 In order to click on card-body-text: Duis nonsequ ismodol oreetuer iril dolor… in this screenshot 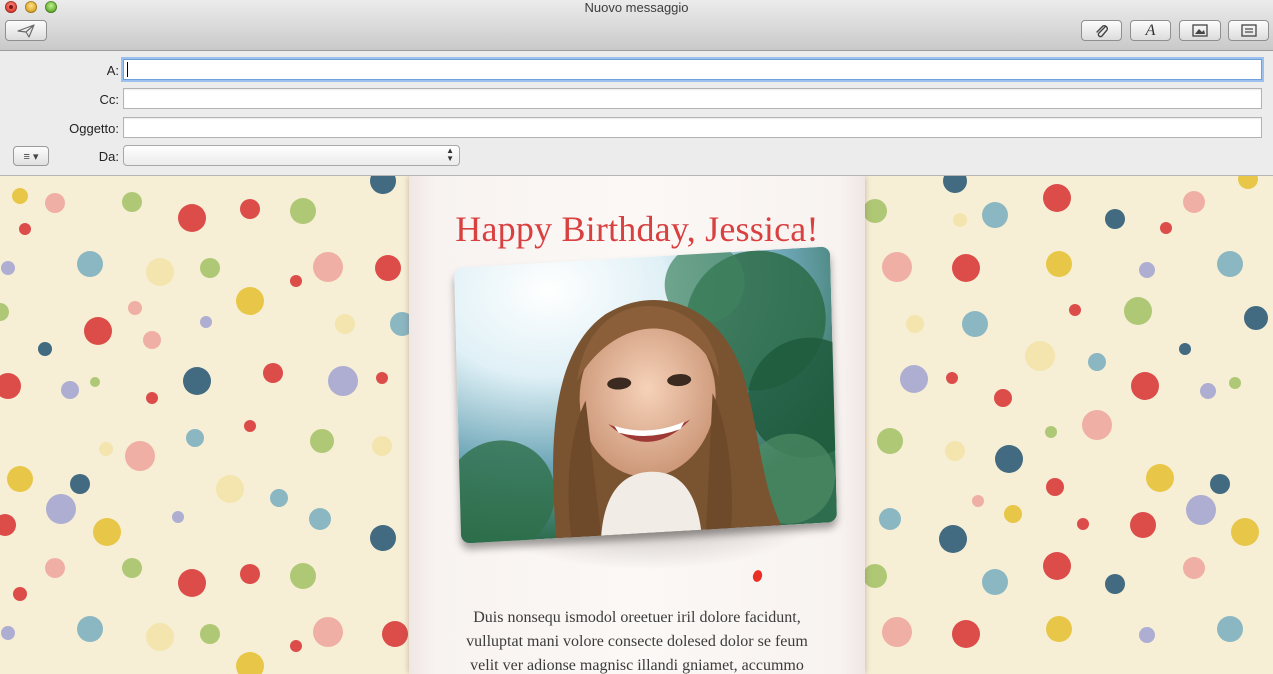, I will do `click(637, 640)`.